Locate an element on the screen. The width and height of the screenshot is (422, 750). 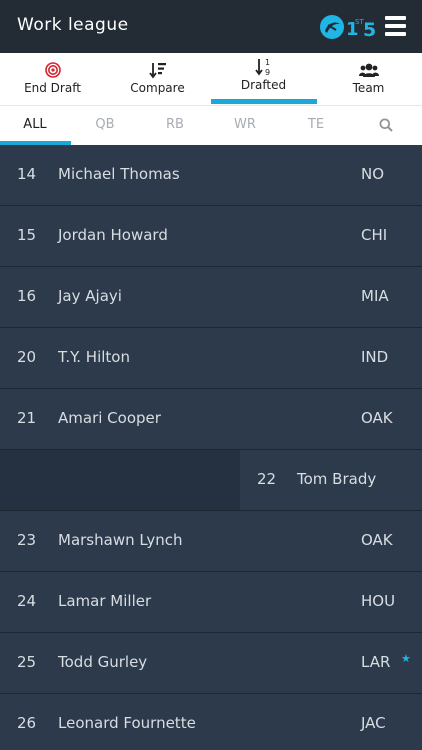
team-label: Team is located at coordinates (368, 88).